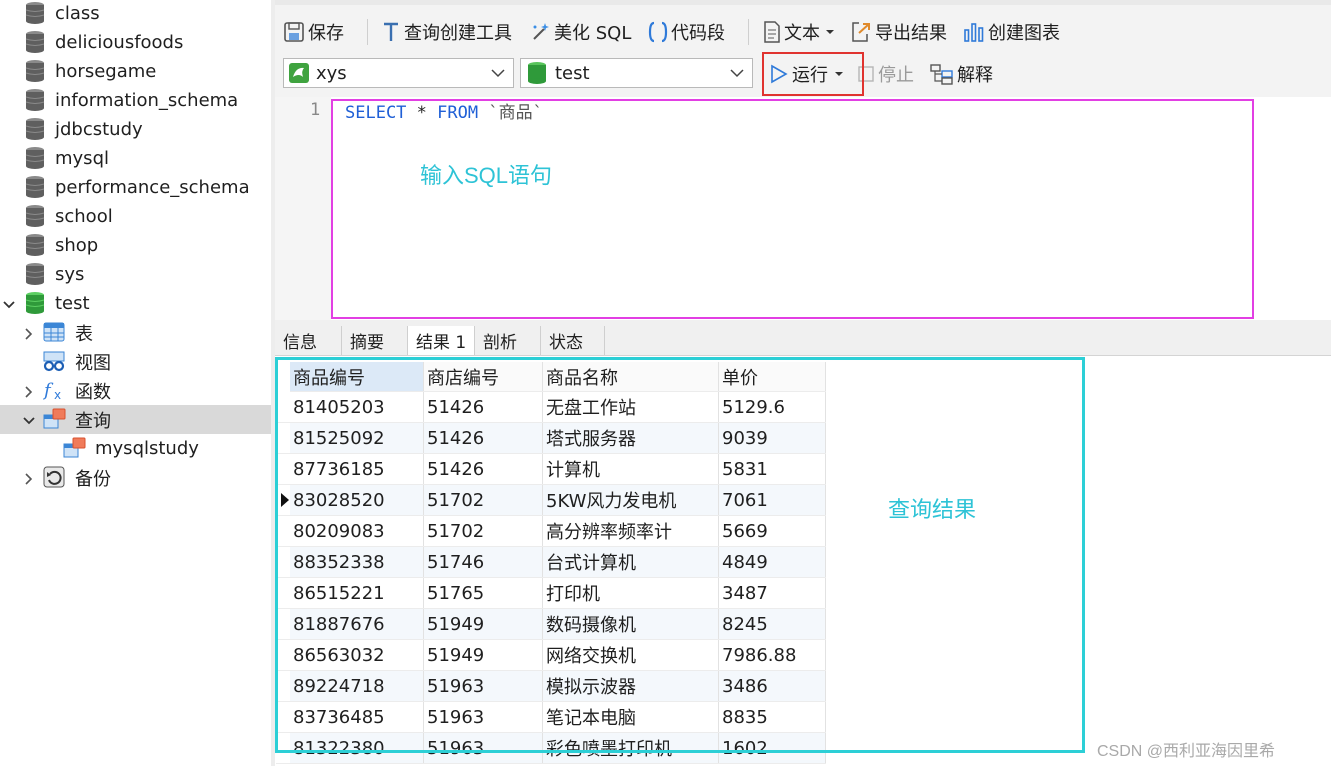 The height and width of the screenshot is (766, 1331). I want to click on tree-item-database: information_schema, so click(135, 100).